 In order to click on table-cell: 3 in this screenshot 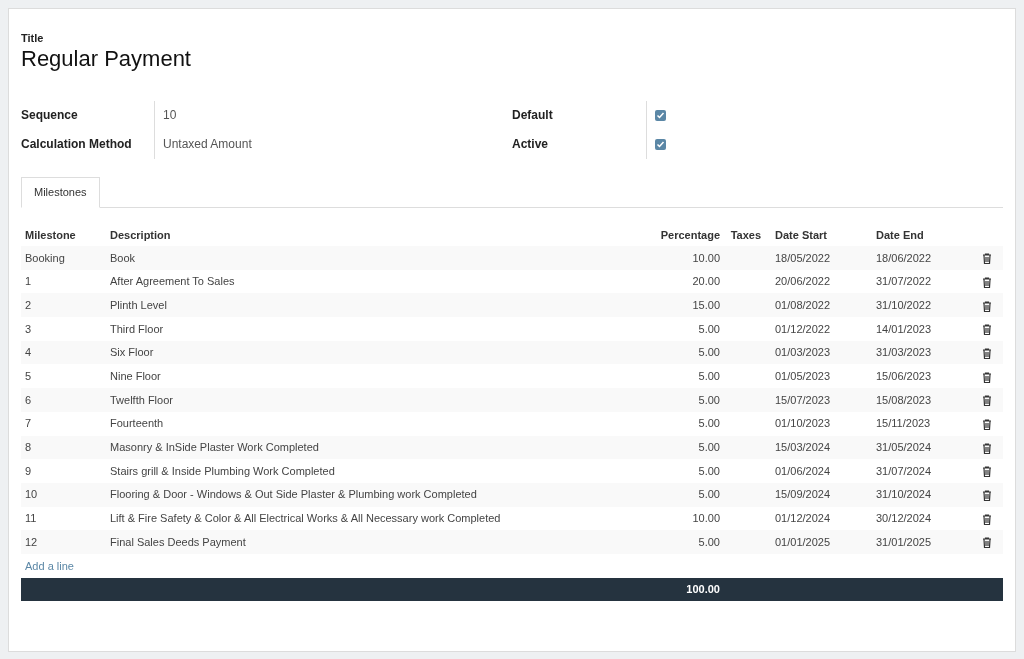, I will do `click(63, 329)`.